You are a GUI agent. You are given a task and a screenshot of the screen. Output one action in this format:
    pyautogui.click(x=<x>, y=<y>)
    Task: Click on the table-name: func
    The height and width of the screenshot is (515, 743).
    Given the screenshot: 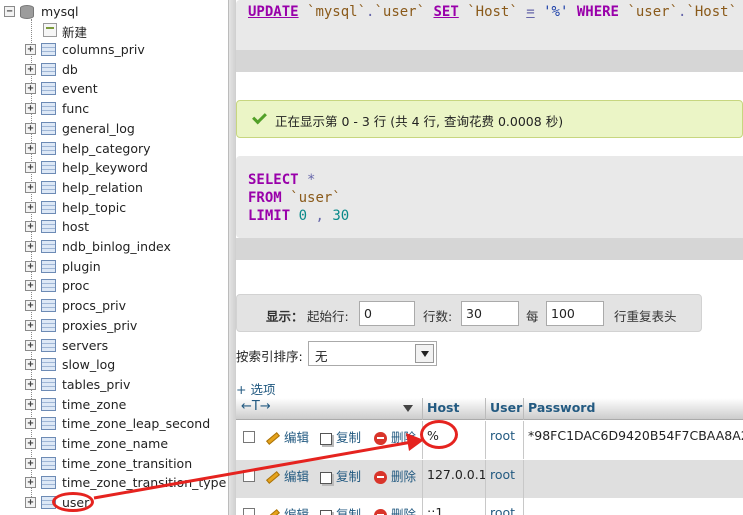 What is the action you would take?
    pyautogui.click(x=75, y=108)
    